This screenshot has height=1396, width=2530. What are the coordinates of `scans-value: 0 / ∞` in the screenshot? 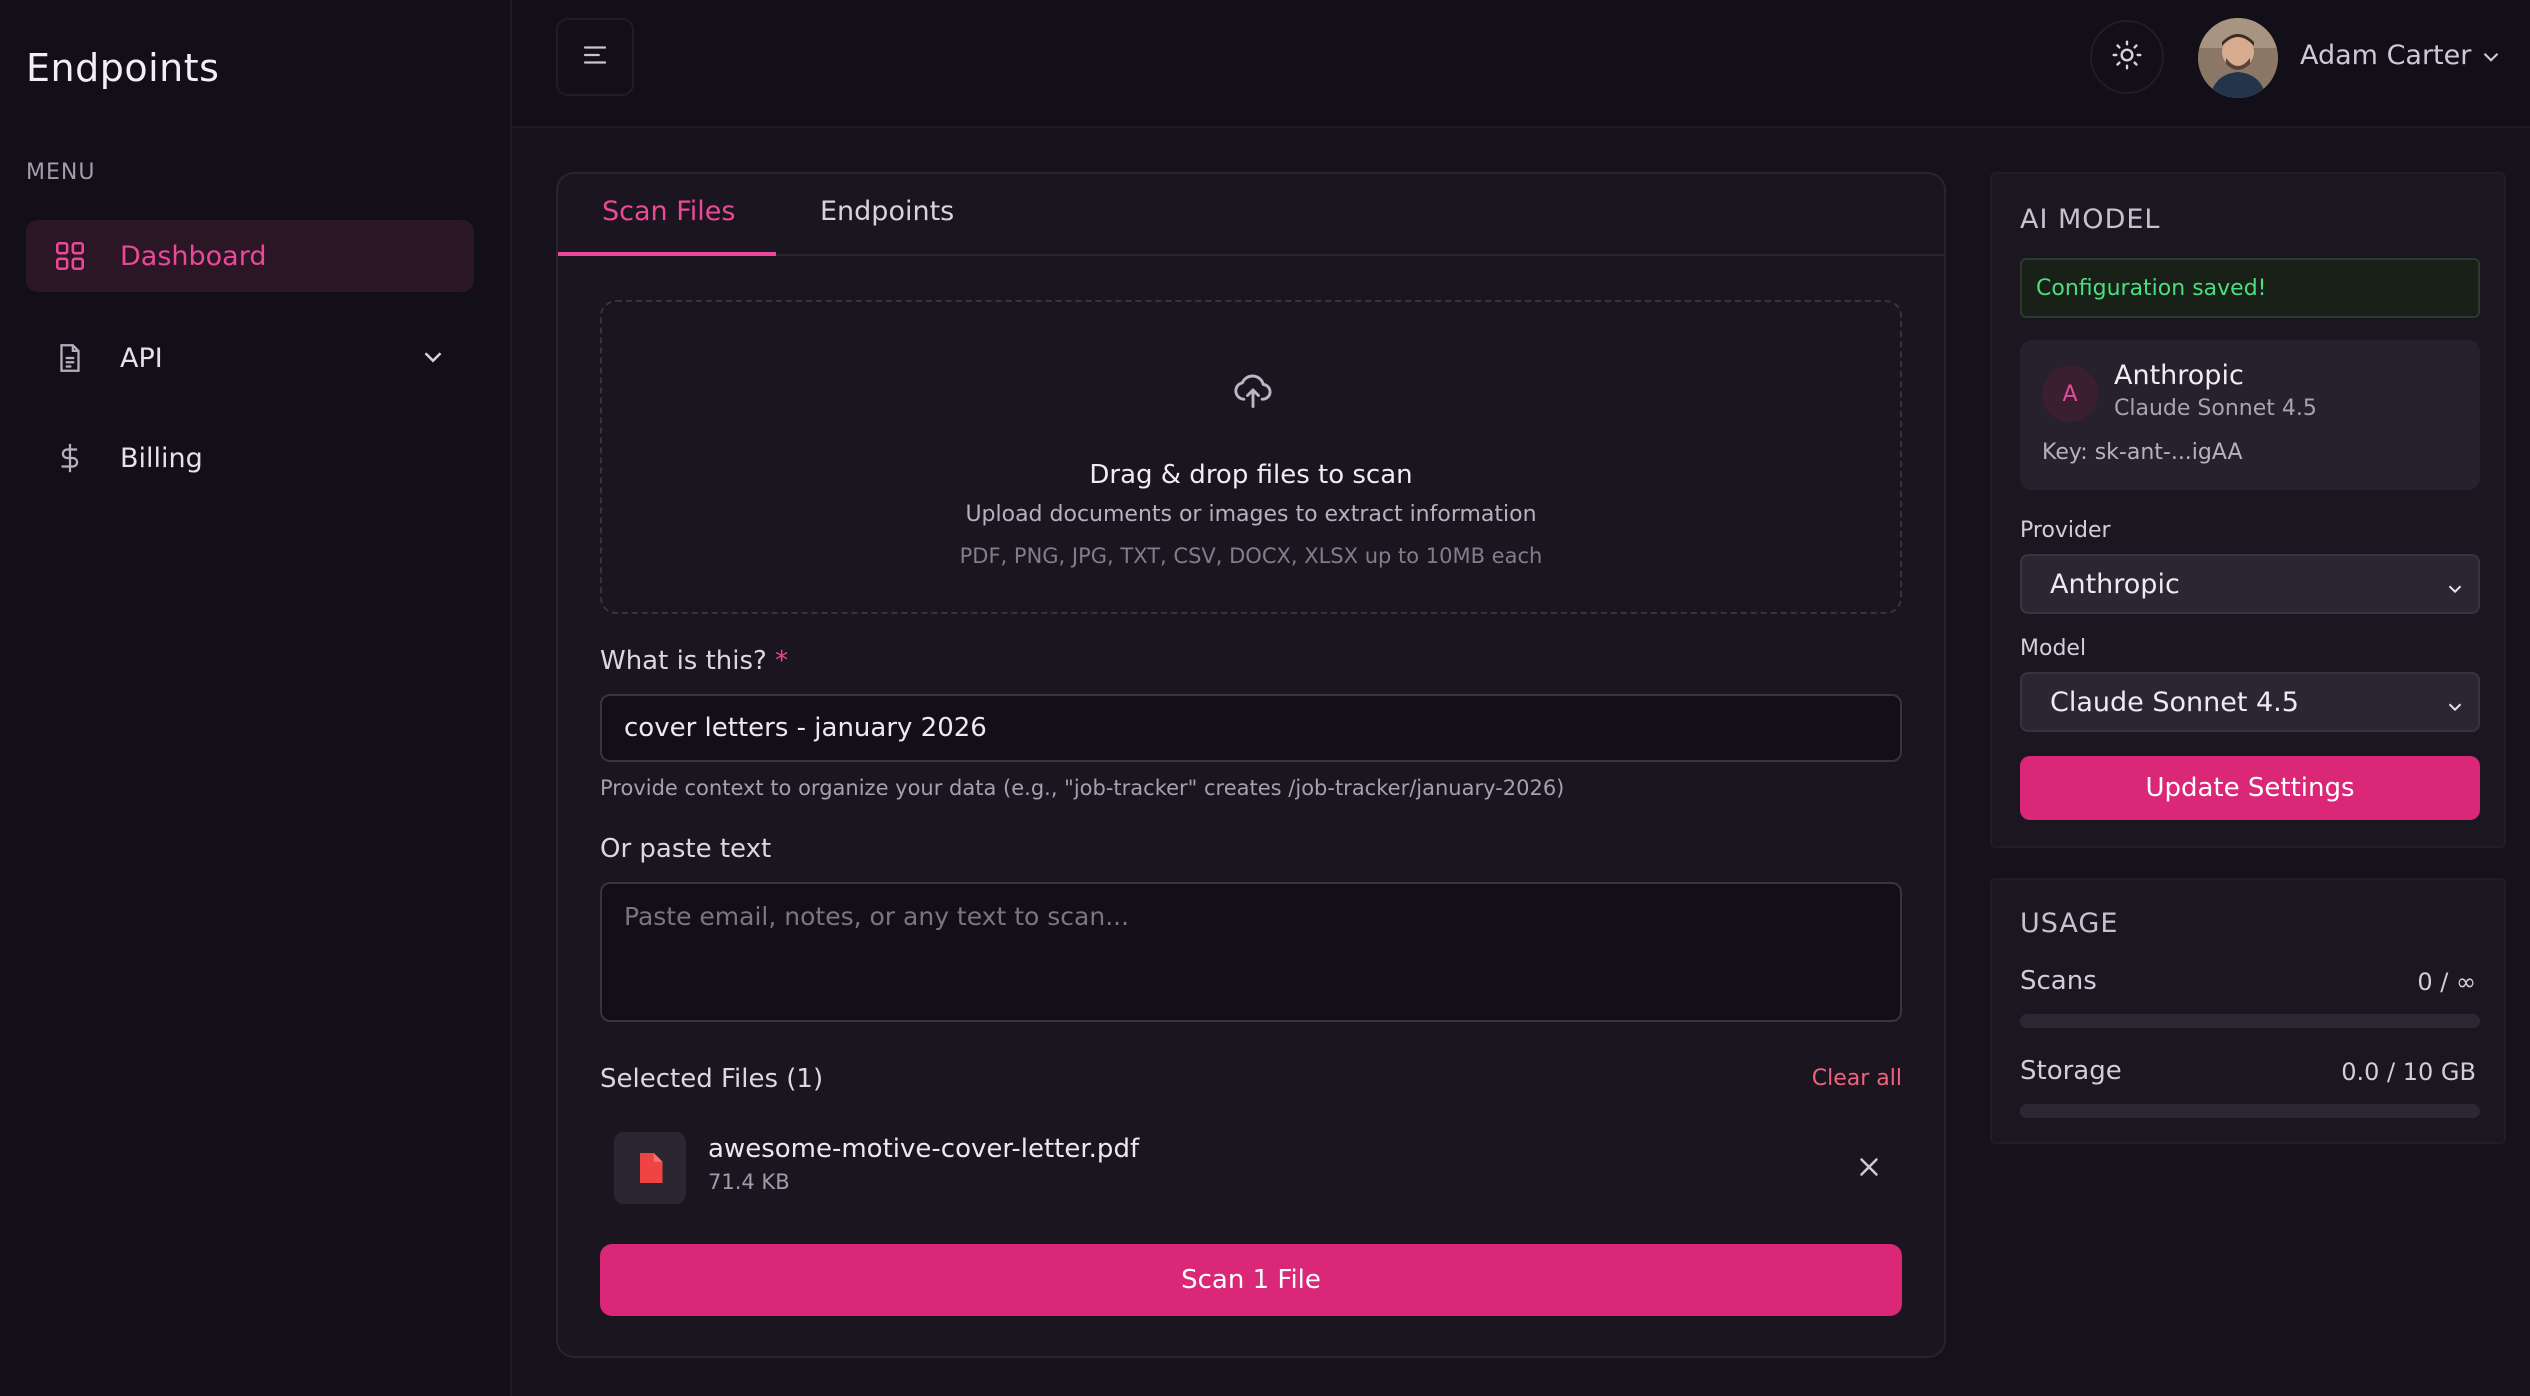 It's located at (2446, 982).